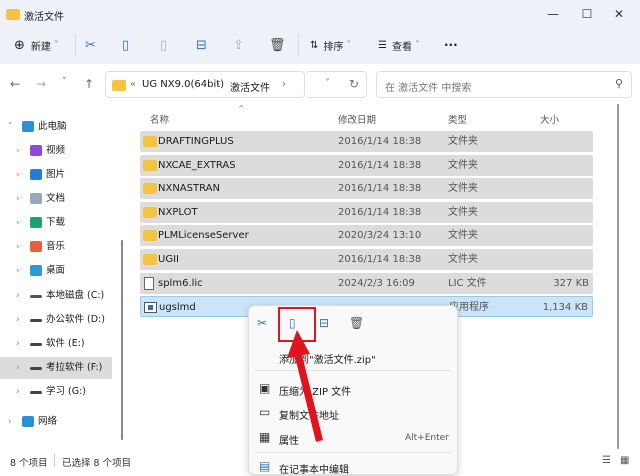 The width and height of the screenshot is (640, 476). I want to click on sort-button: ⇅ 排序 ˅, so click(330, 45).